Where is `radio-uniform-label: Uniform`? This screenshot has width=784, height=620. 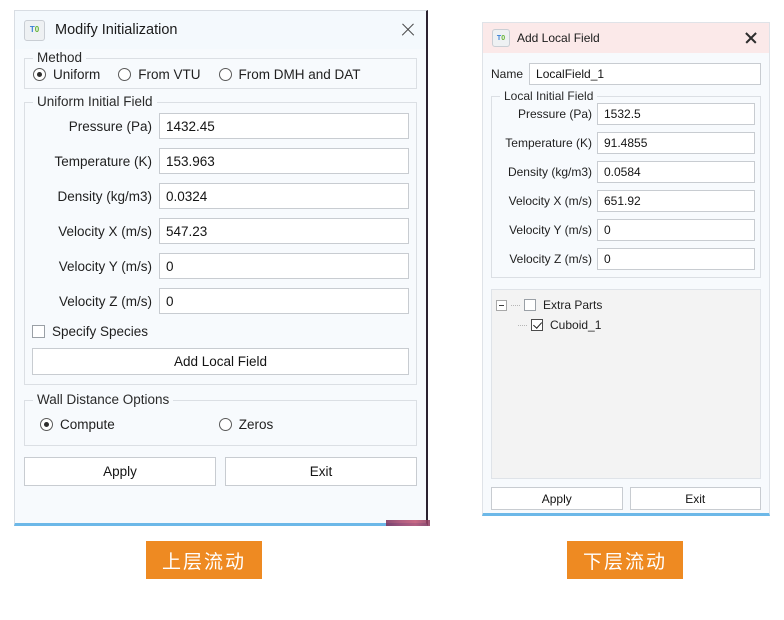 radio-uniform-label: Uniform is located at coordinates (77, 74).